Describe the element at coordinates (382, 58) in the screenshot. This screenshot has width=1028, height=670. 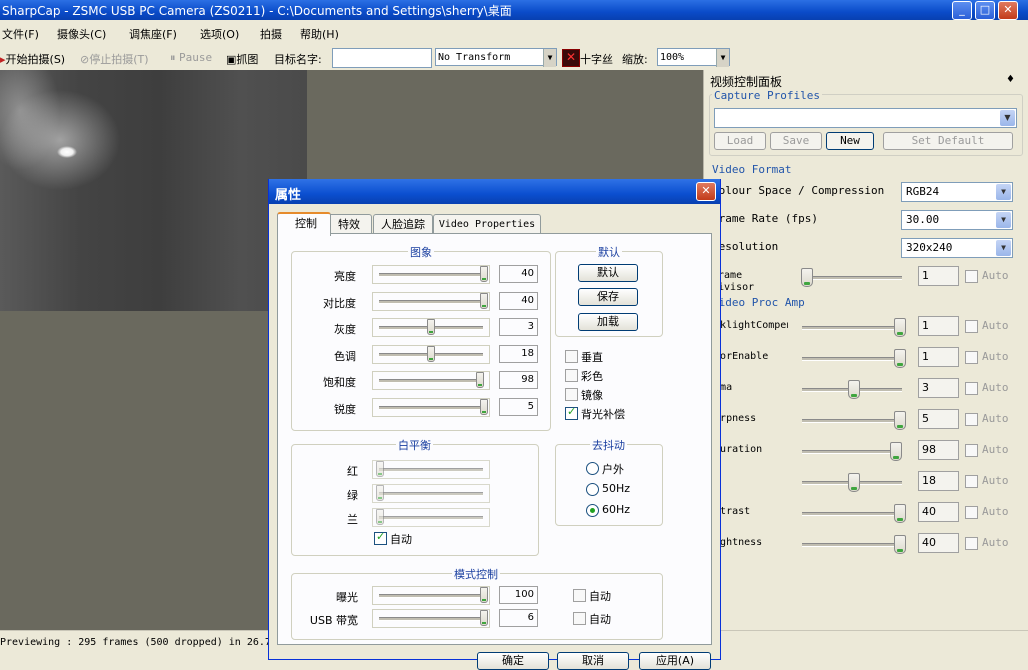
I see `target-name-input` at that location.